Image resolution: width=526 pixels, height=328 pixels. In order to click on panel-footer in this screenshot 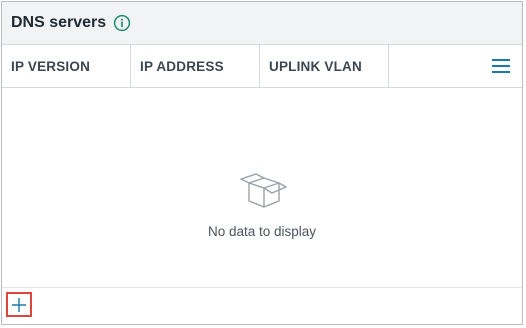, I will do `click(262, 305)`.